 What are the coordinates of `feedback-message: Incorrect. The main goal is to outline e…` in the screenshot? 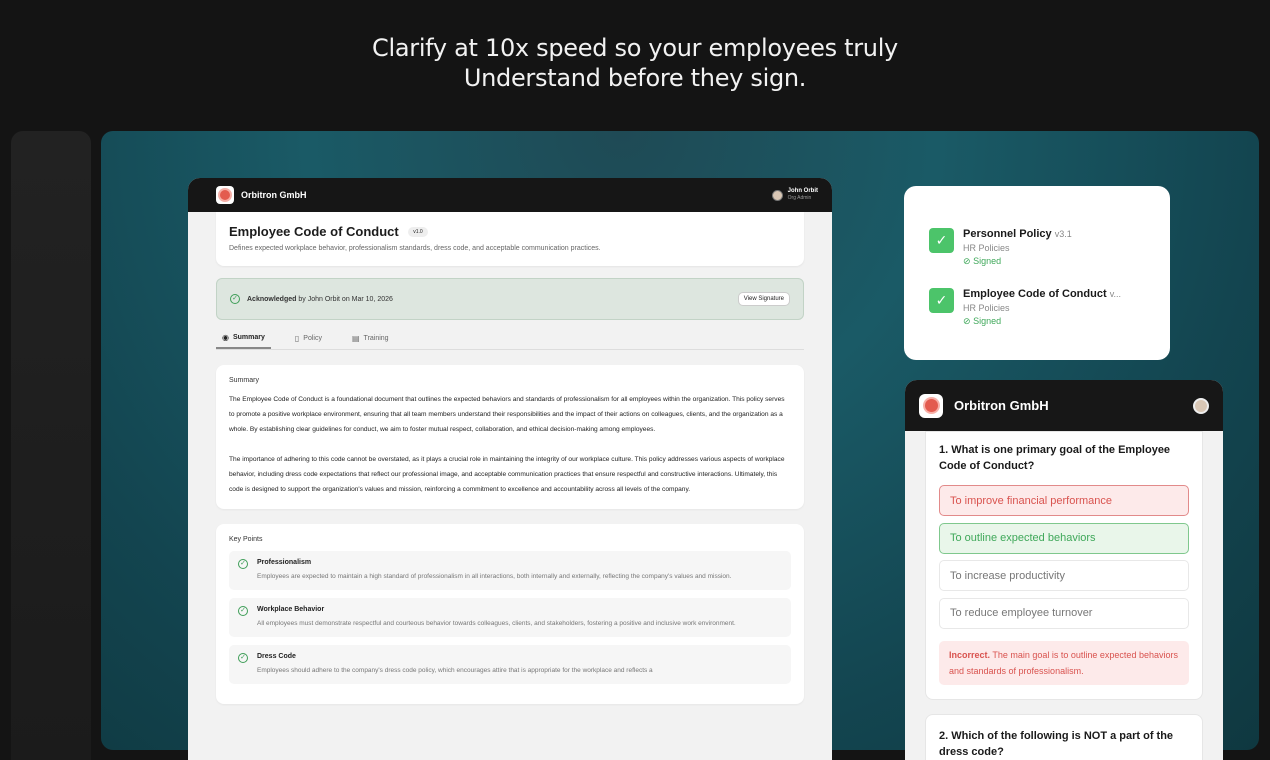 It's located at (1064, 662).